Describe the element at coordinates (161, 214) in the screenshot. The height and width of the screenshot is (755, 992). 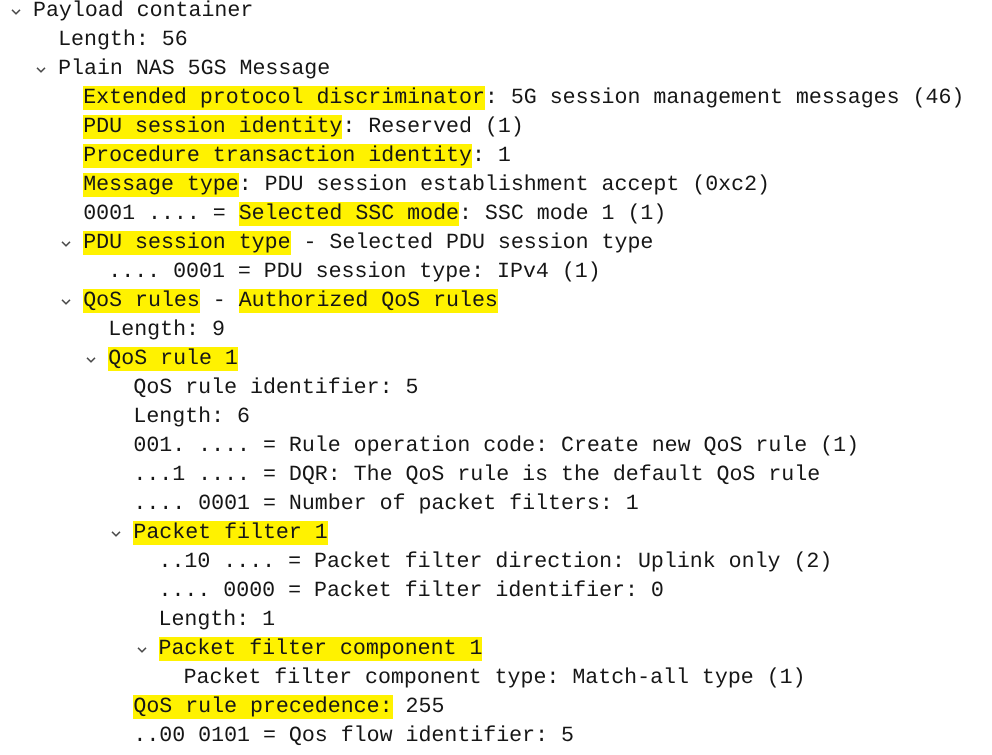
I see `tree-item-text: 0001 .... =` at that location.